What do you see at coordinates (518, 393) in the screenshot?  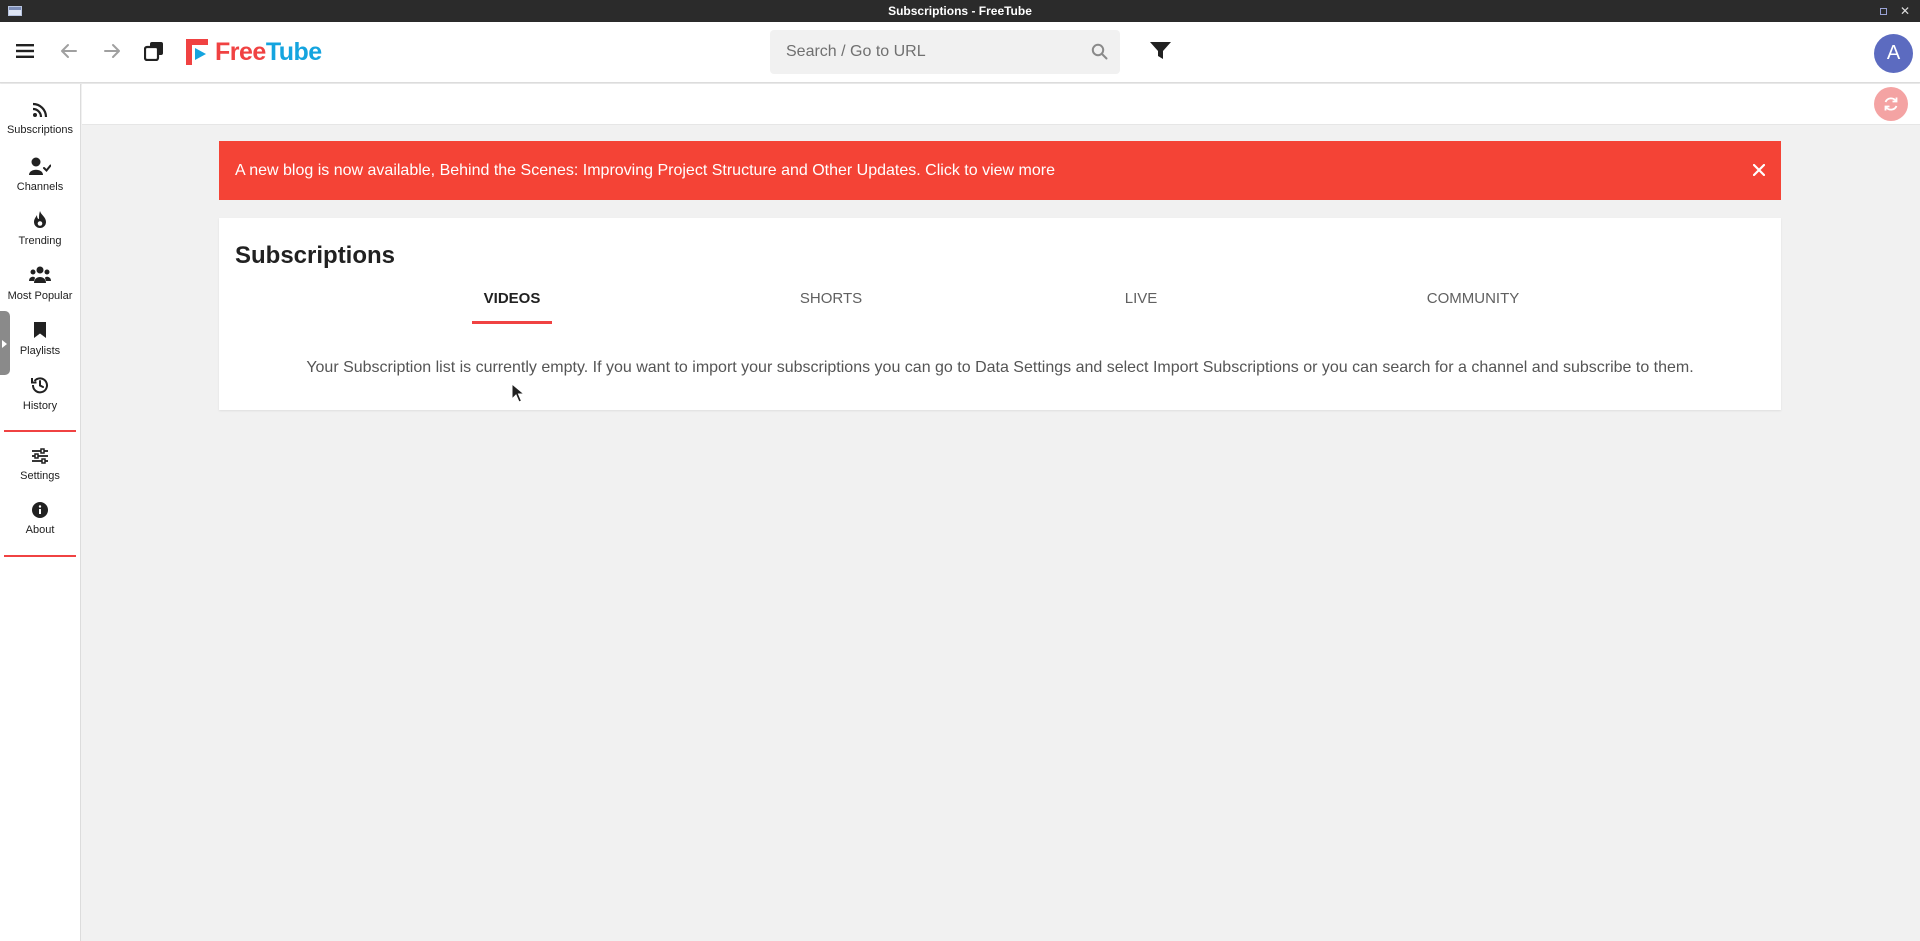 I see `mouse-cursor-icon` at bounding box center [518, 393].